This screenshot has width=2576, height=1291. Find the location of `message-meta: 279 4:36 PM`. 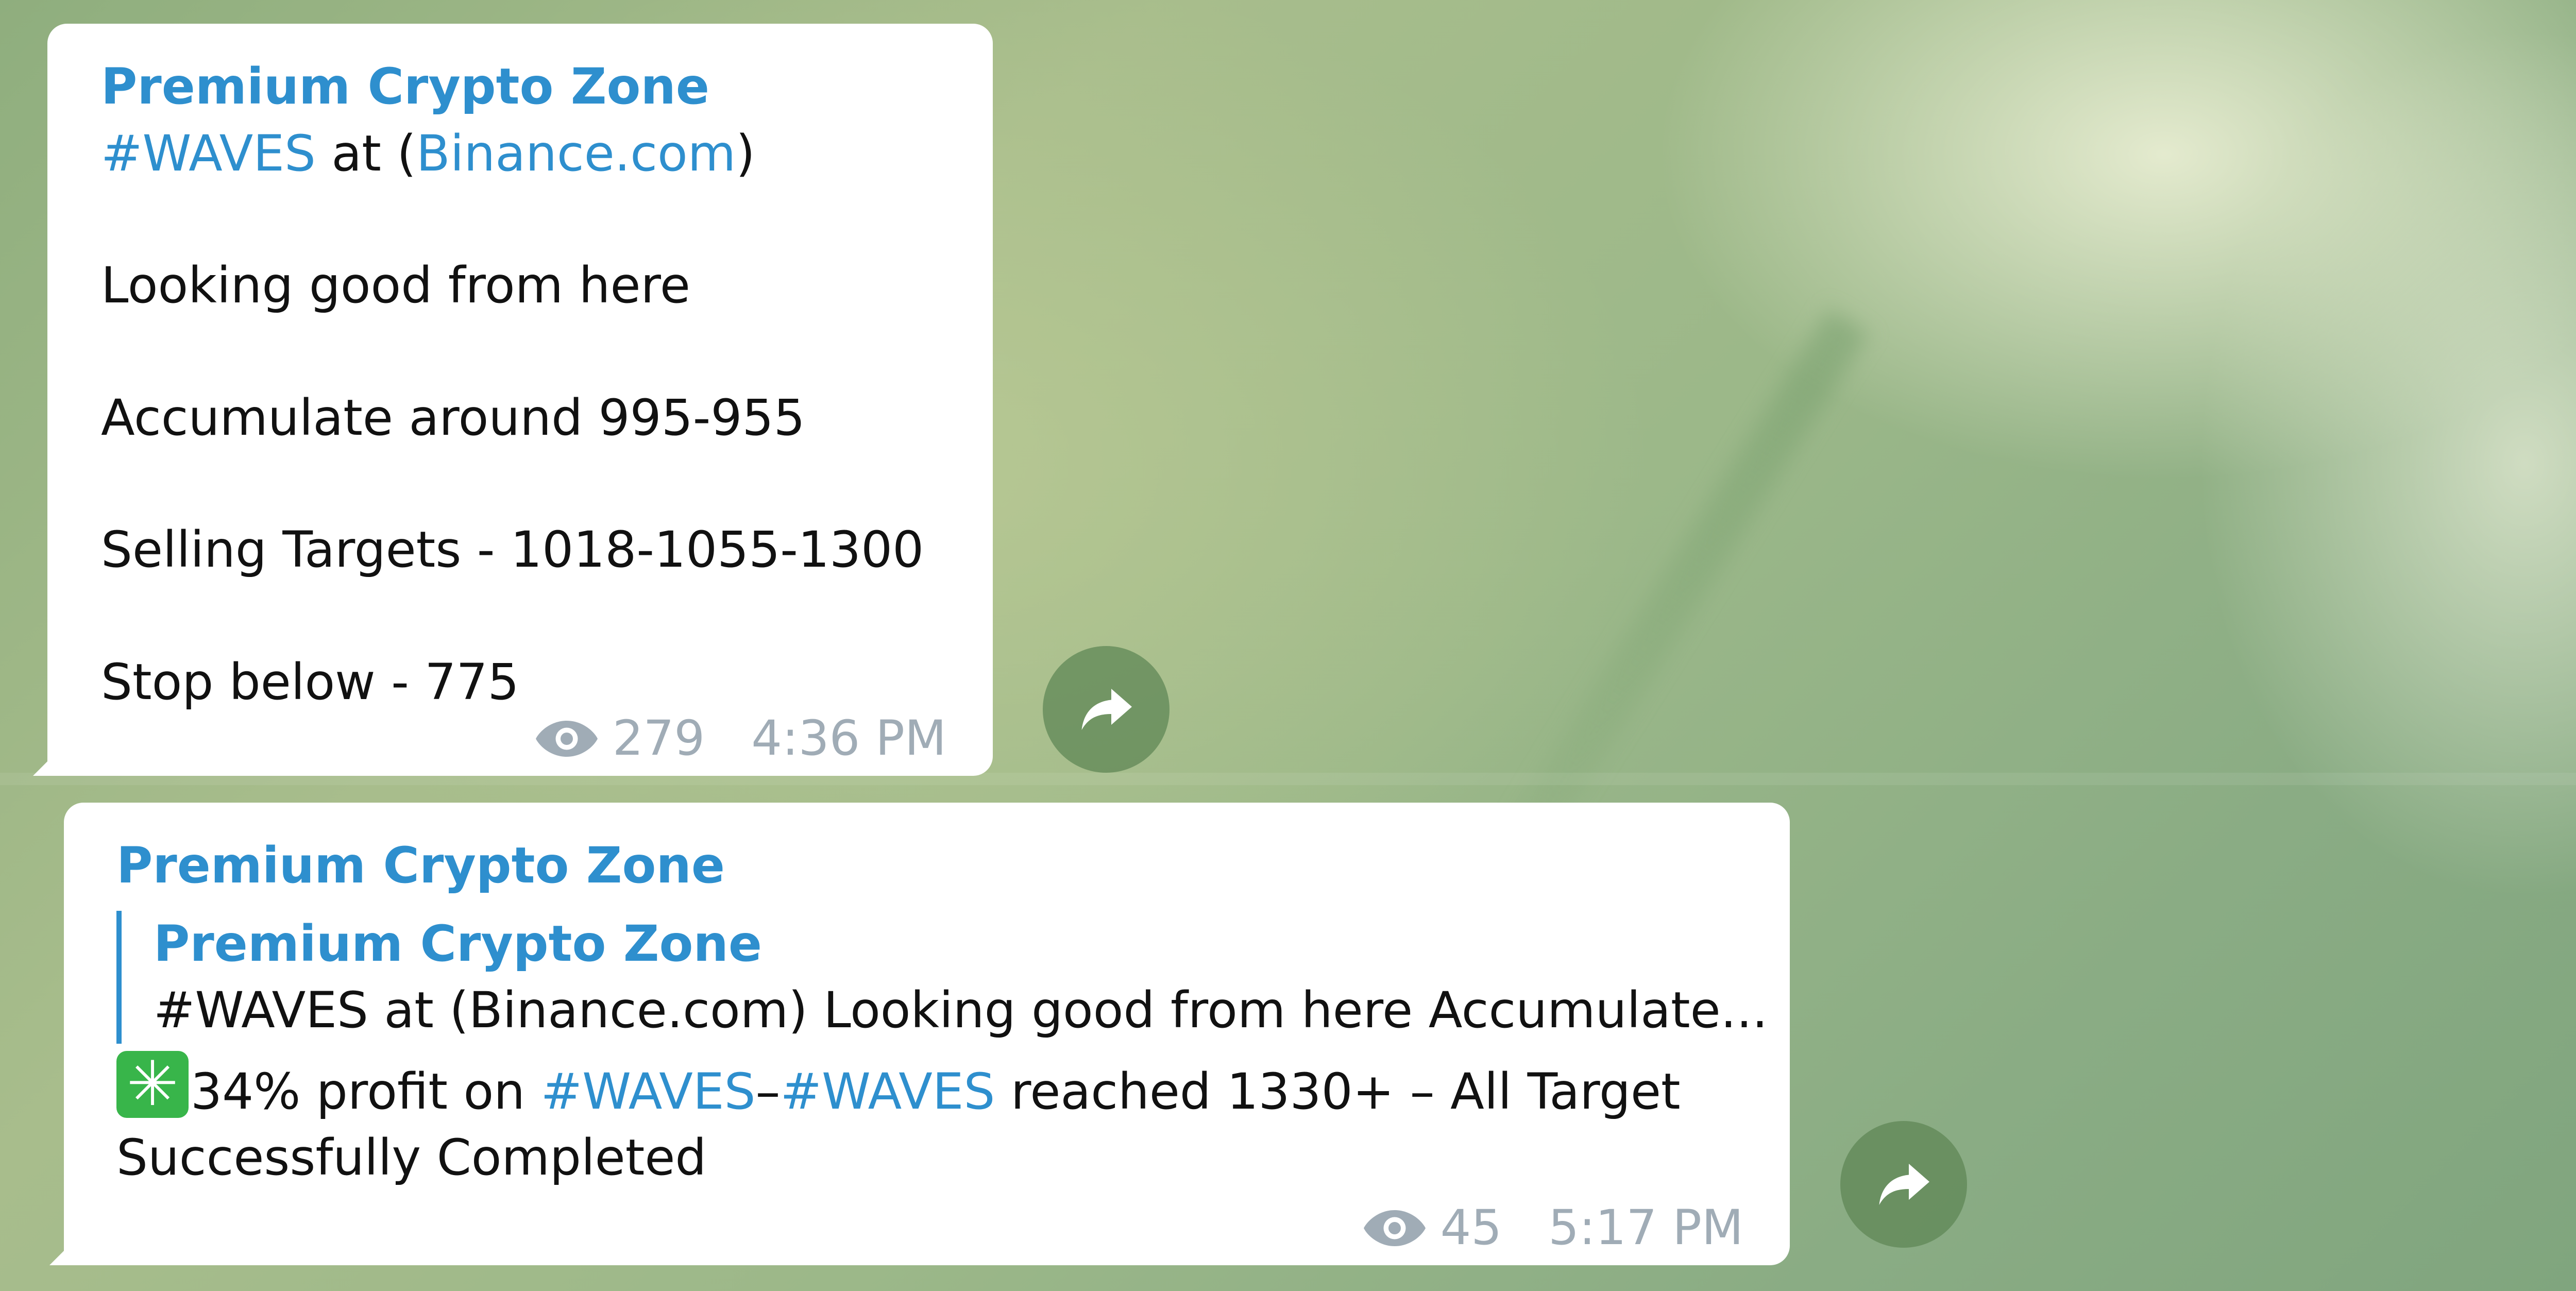

message-meta: 279 4:36 PM is located at coordinates (739, 738).